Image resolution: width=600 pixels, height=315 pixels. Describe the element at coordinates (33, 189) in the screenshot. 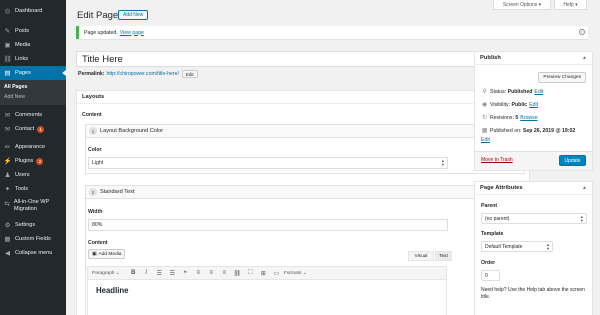

I see `sidebar-item-tools: ✦ Tools` at that location.